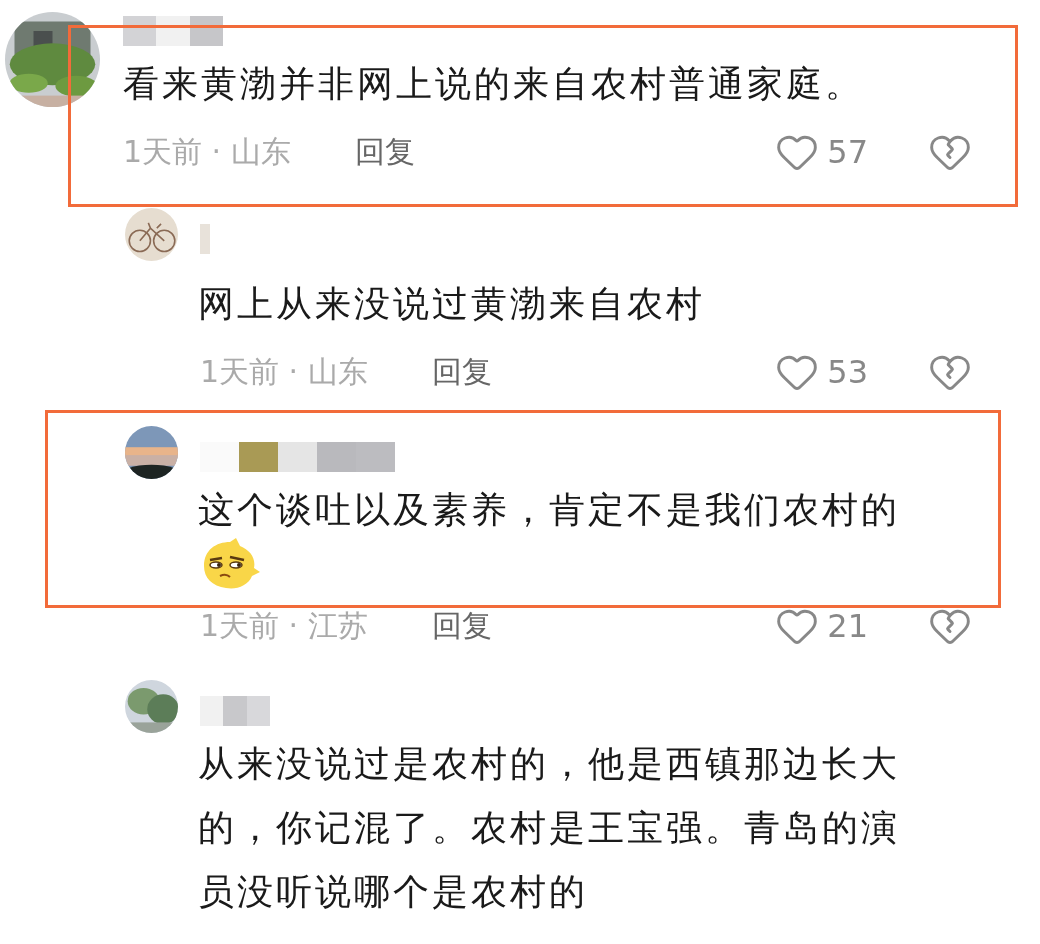 The height and width of the screenshot is (944, 1040). Describe the element at coordinates (549, 828) in the screenshot. I see `comment-text: 从来没说过是农村的，他是西镇那边长大的，你记混了。农村是王宝强。青岛的演员没听说哪个是农村的` at that location.